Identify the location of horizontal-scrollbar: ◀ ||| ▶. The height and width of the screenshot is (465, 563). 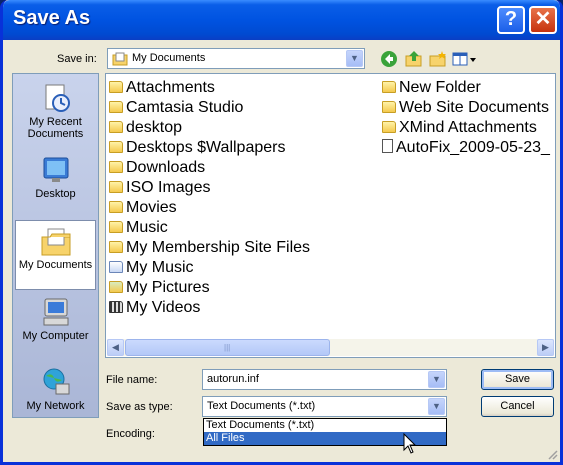
(330, 347).